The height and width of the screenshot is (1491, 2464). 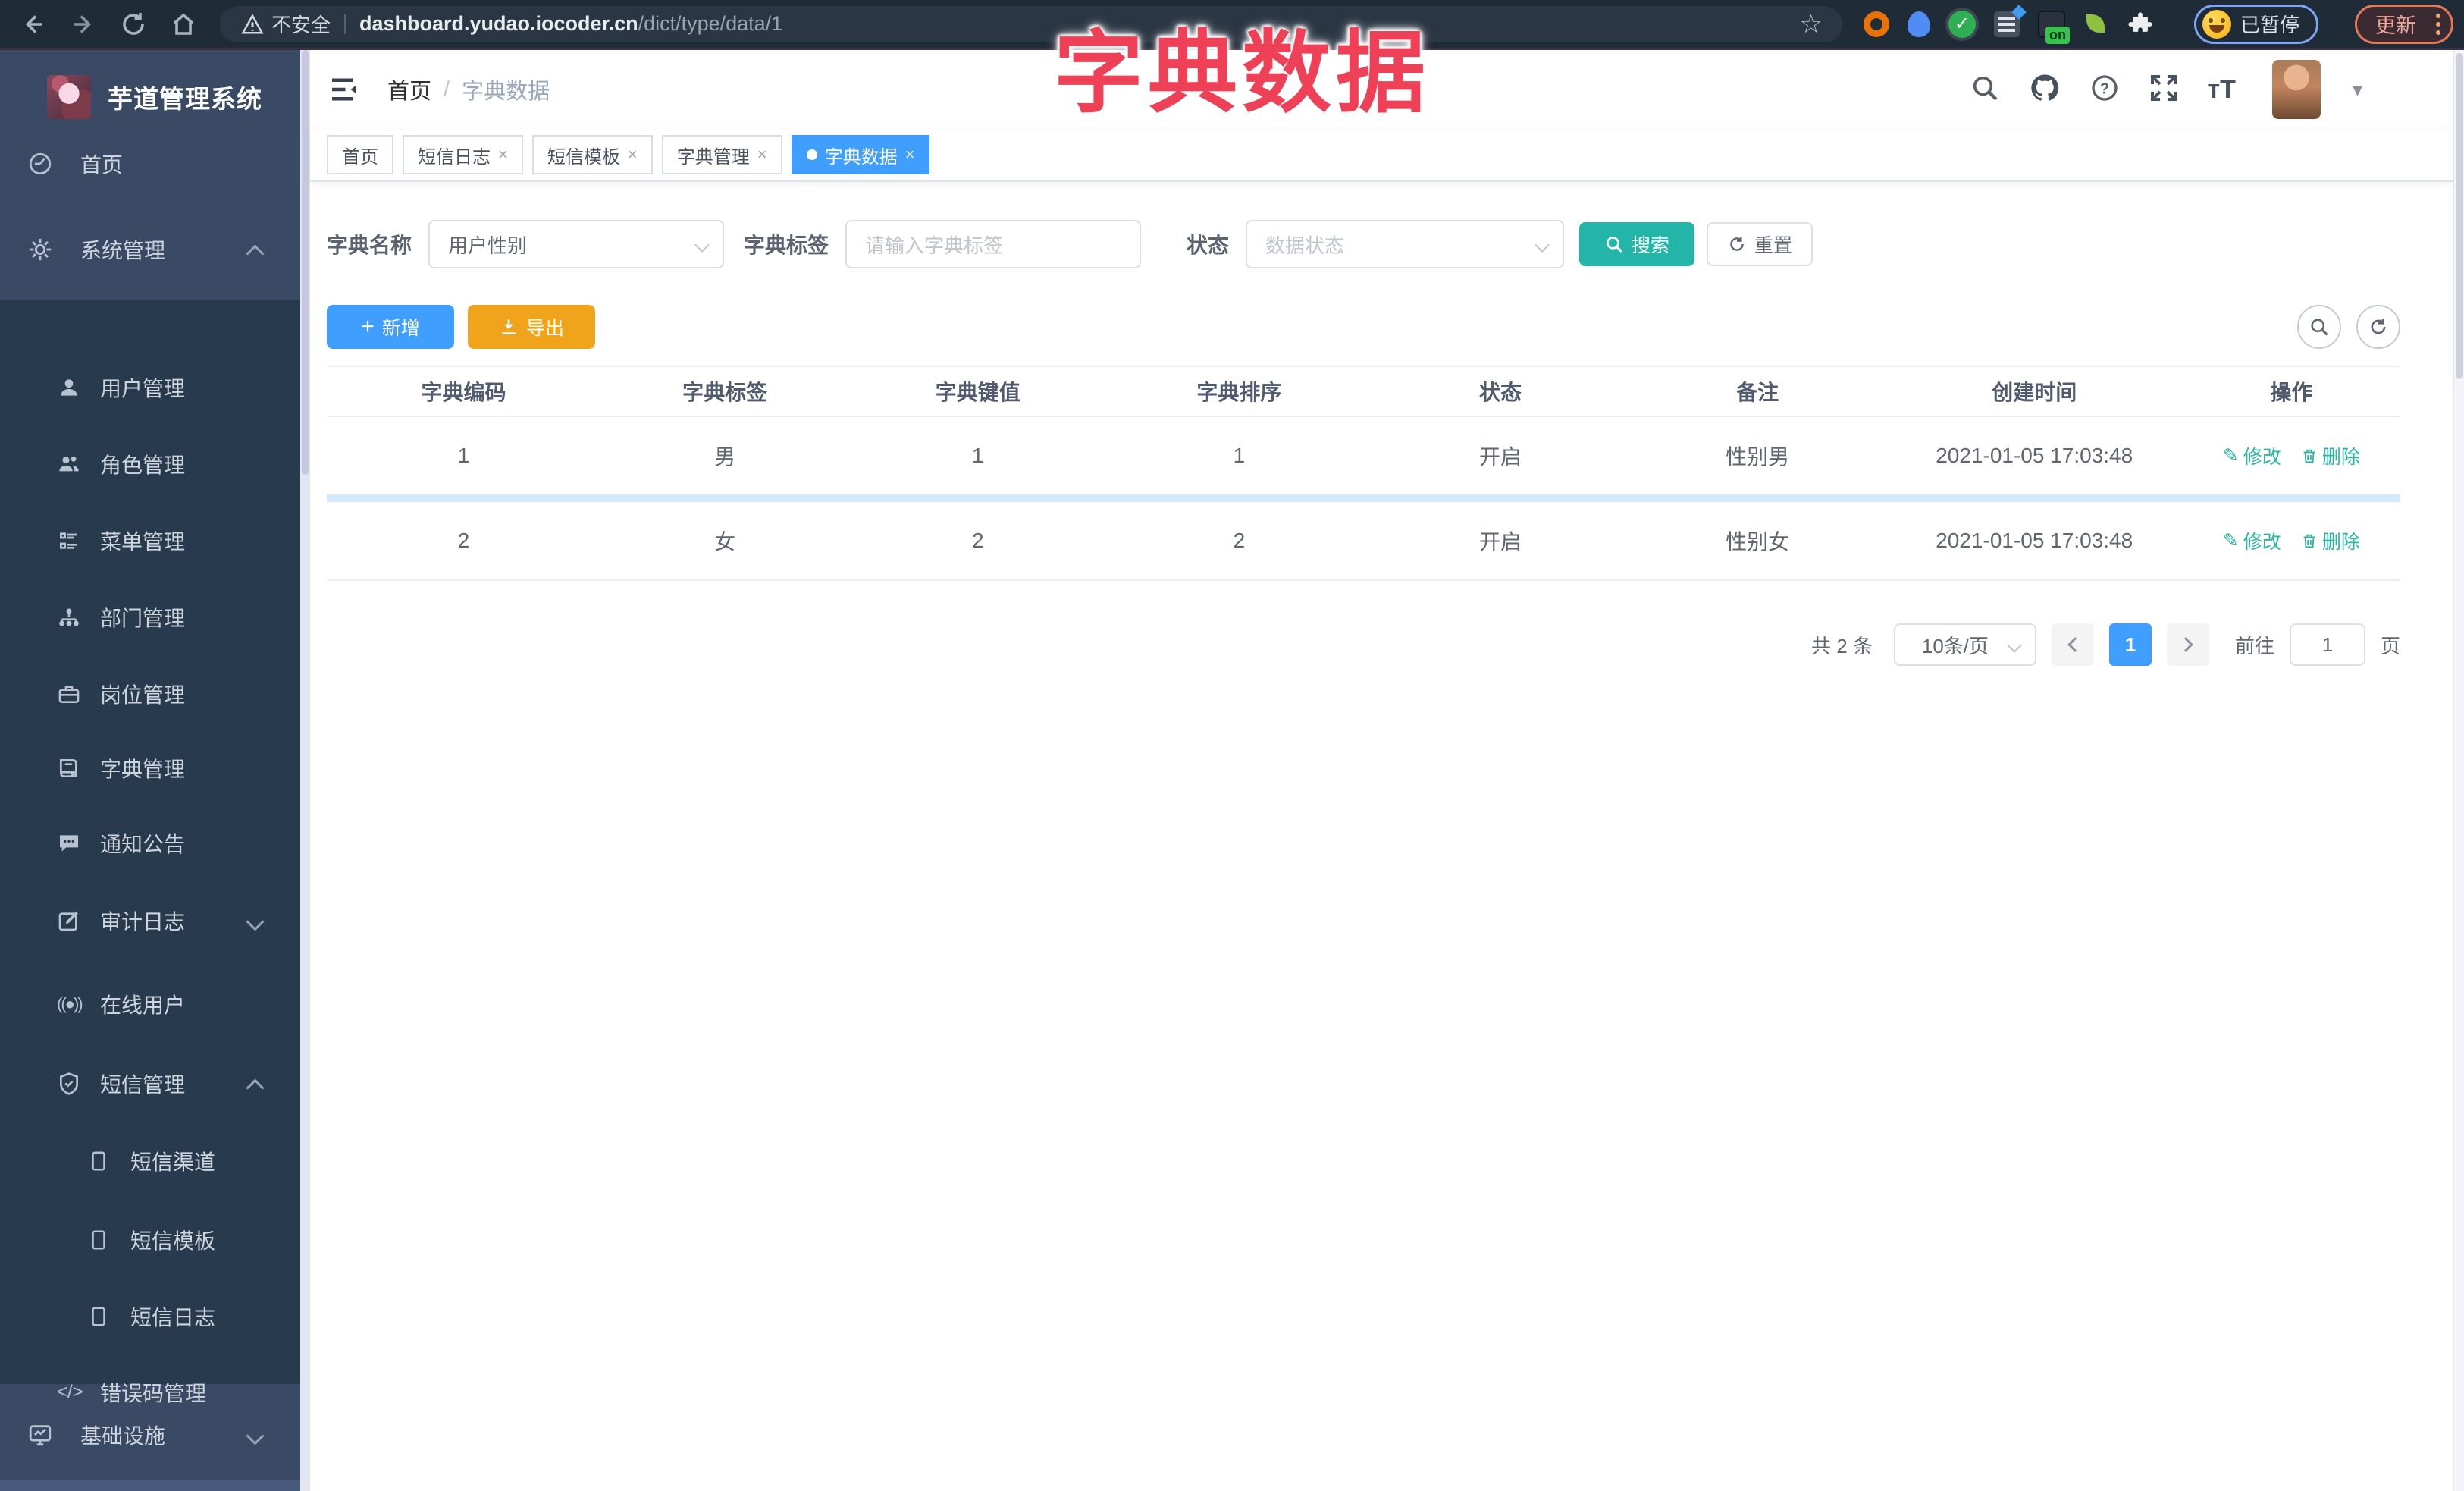 I want to click on not-secure-label: 不安全, so click(x=301, y=24).